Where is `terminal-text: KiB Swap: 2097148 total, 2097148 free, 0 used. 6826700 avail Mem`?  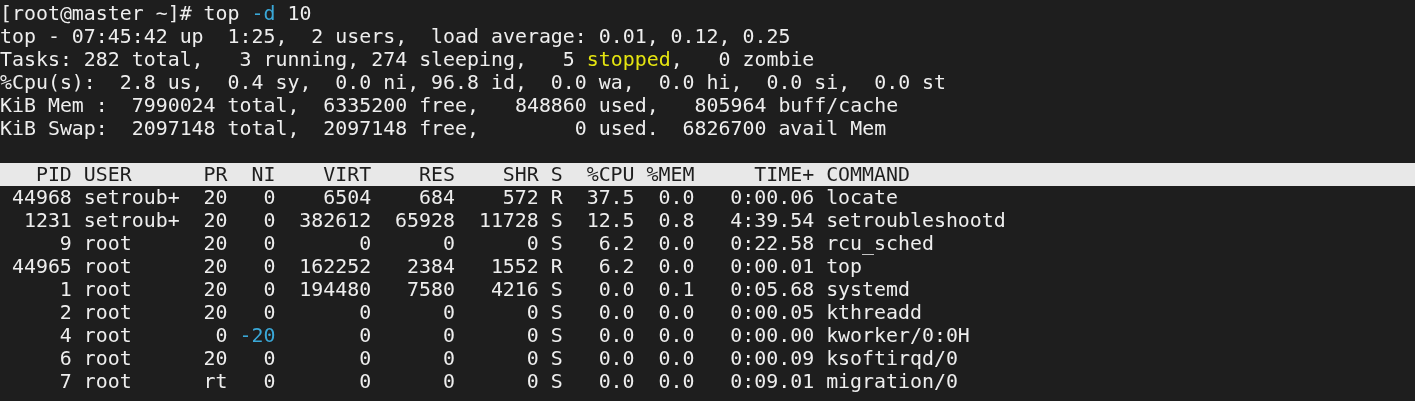
terminal-text: KiB Swap: 2097148 total, 2097148 free, 0 used. 6826700 avail Mem is located at coordinates (443, 128).